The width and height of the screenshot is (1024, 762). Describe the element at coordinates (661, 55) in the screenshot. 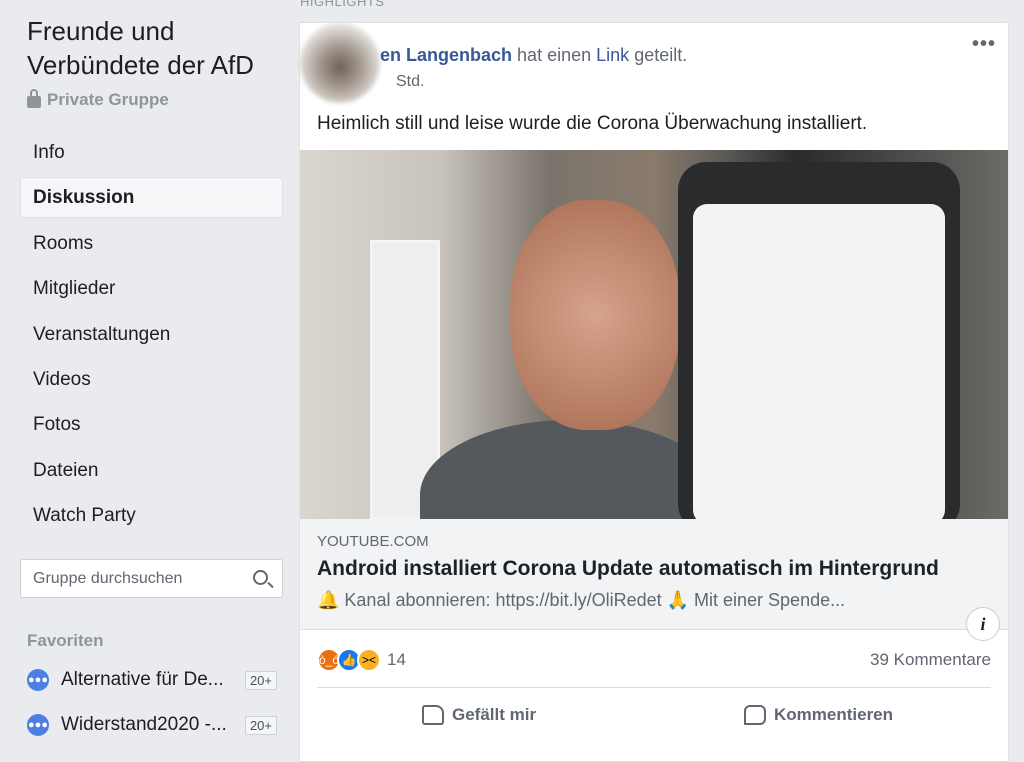

I see `action-text-end: geteilt.` at that location.